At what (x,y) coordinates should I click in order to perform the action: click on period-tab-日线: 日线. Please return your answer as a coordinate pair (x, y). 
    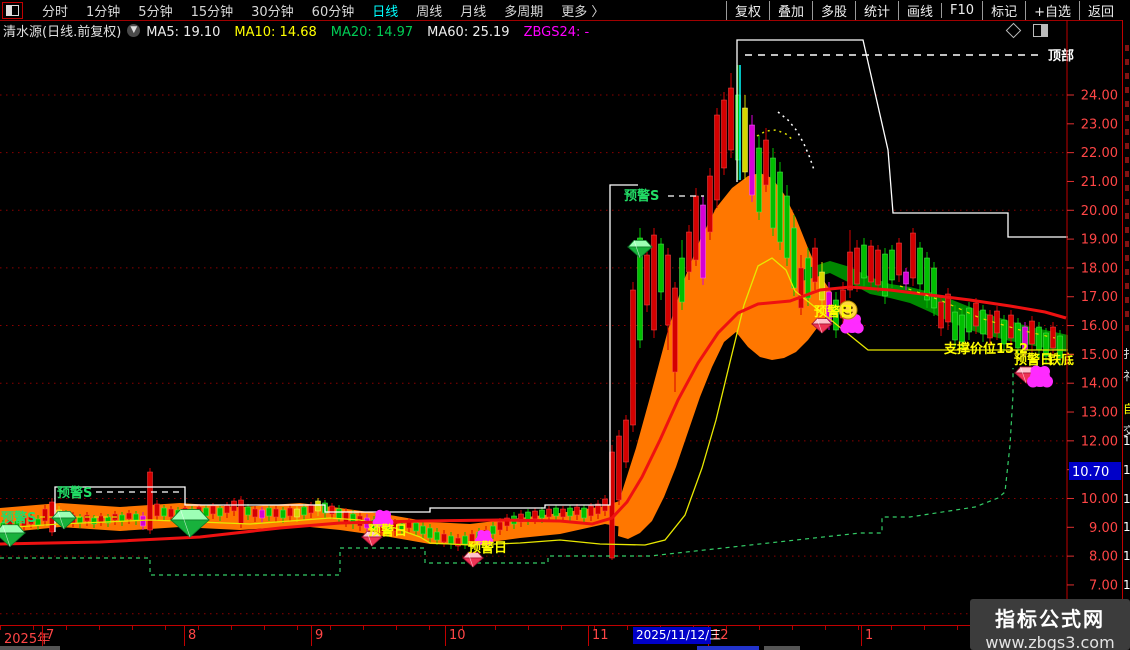
    Looking at the image, I should click on (385, 10).